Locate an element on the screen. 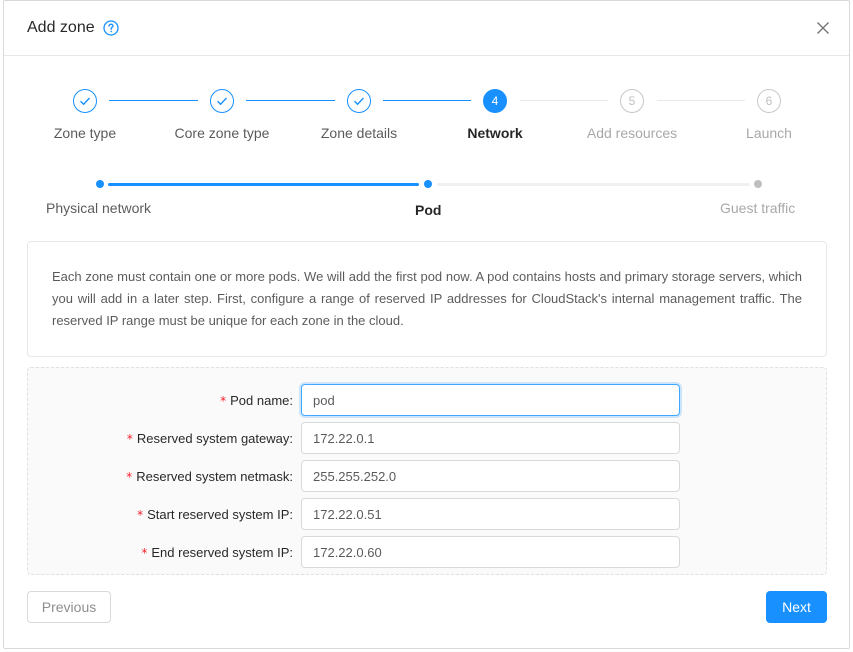  step-6-number: 6 is located at coordinates (769, 101).